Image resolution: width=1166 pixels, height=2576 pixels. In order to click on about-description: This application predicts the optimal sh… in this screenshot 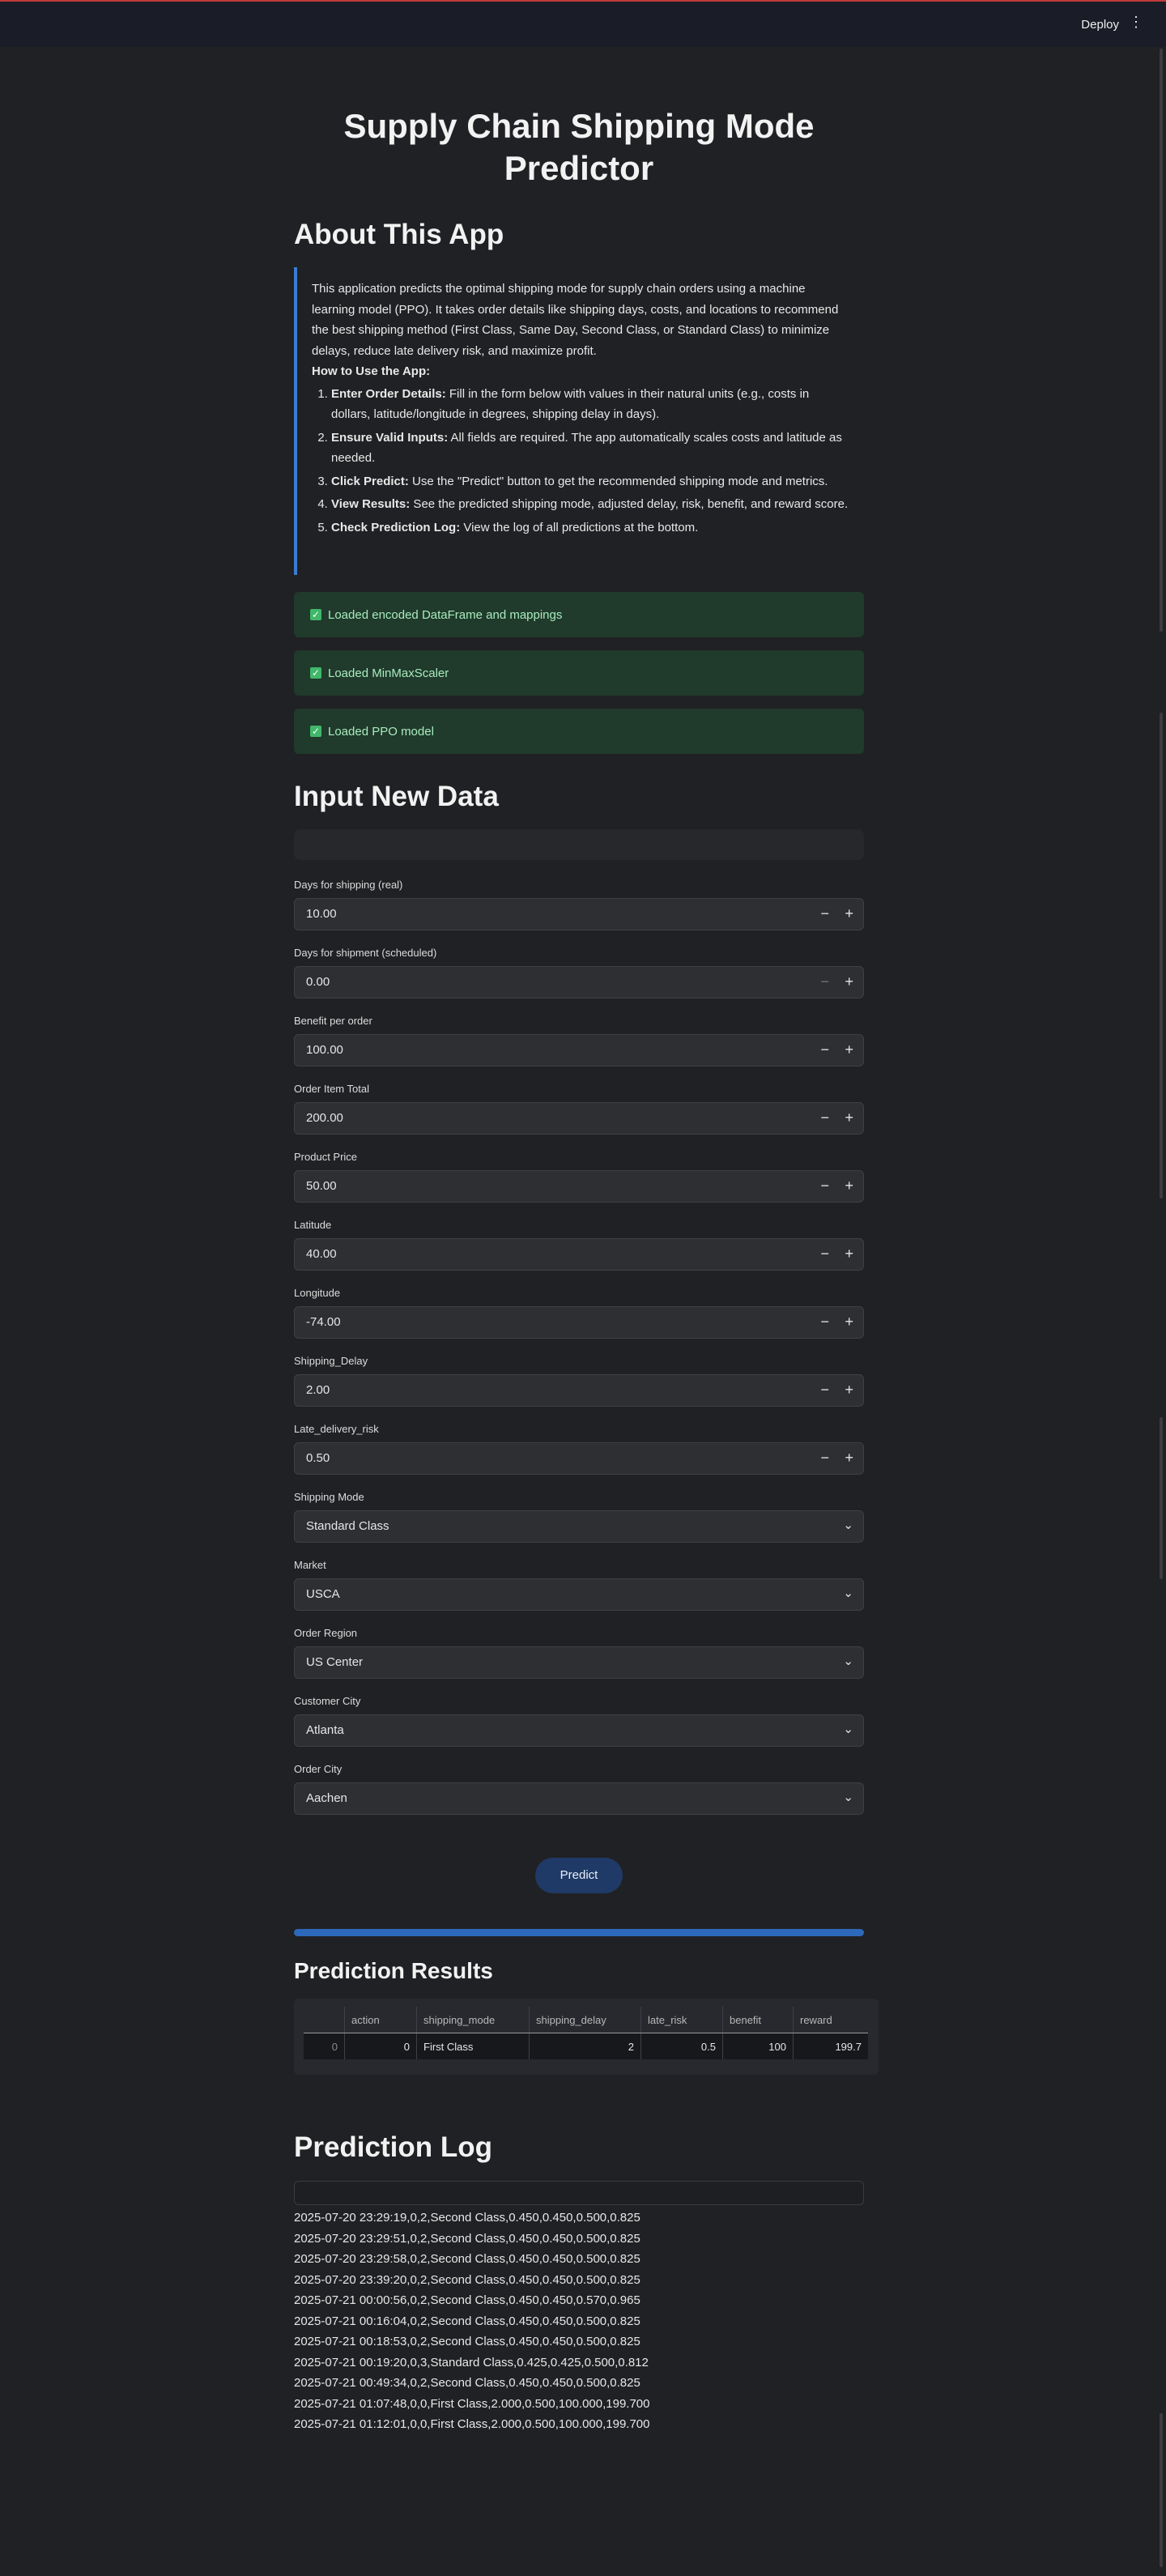, I will do `click(575, 320)`.